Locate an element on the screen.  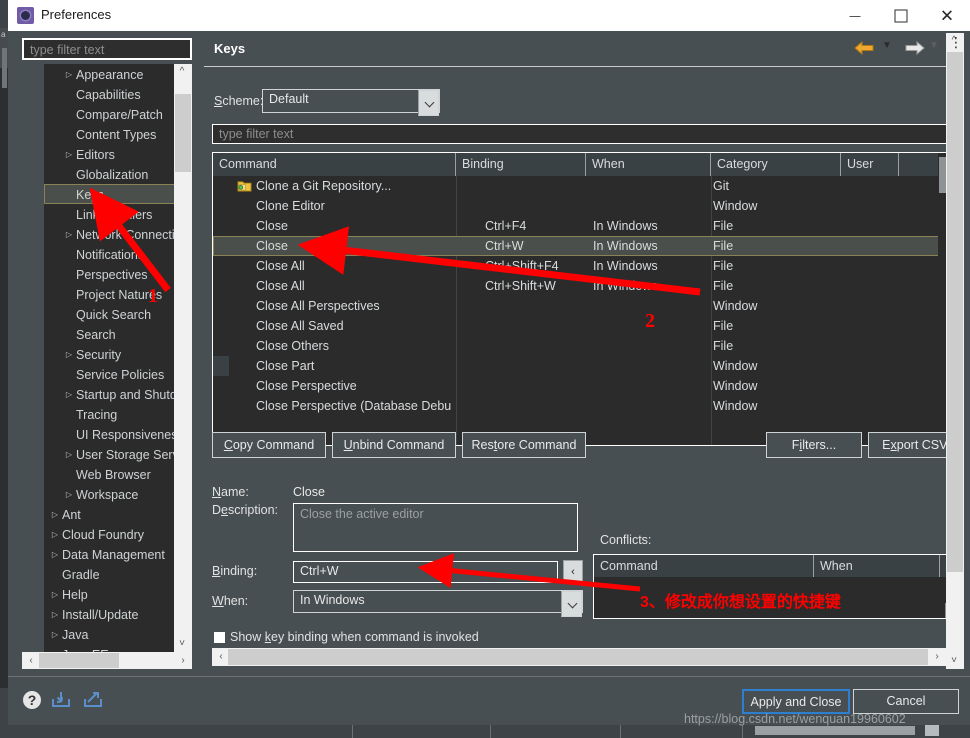
sidebar-item-tracing: Tracing is located at coordinates (118, 414).